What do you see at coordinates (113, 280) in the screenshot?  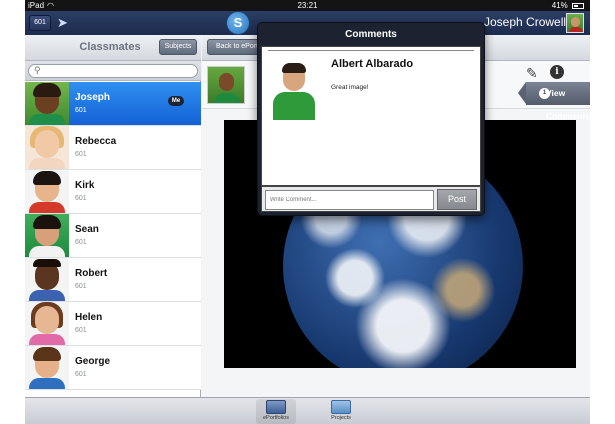 I see `list-item-robert: Robert 601` at bounding box center [113, 280].